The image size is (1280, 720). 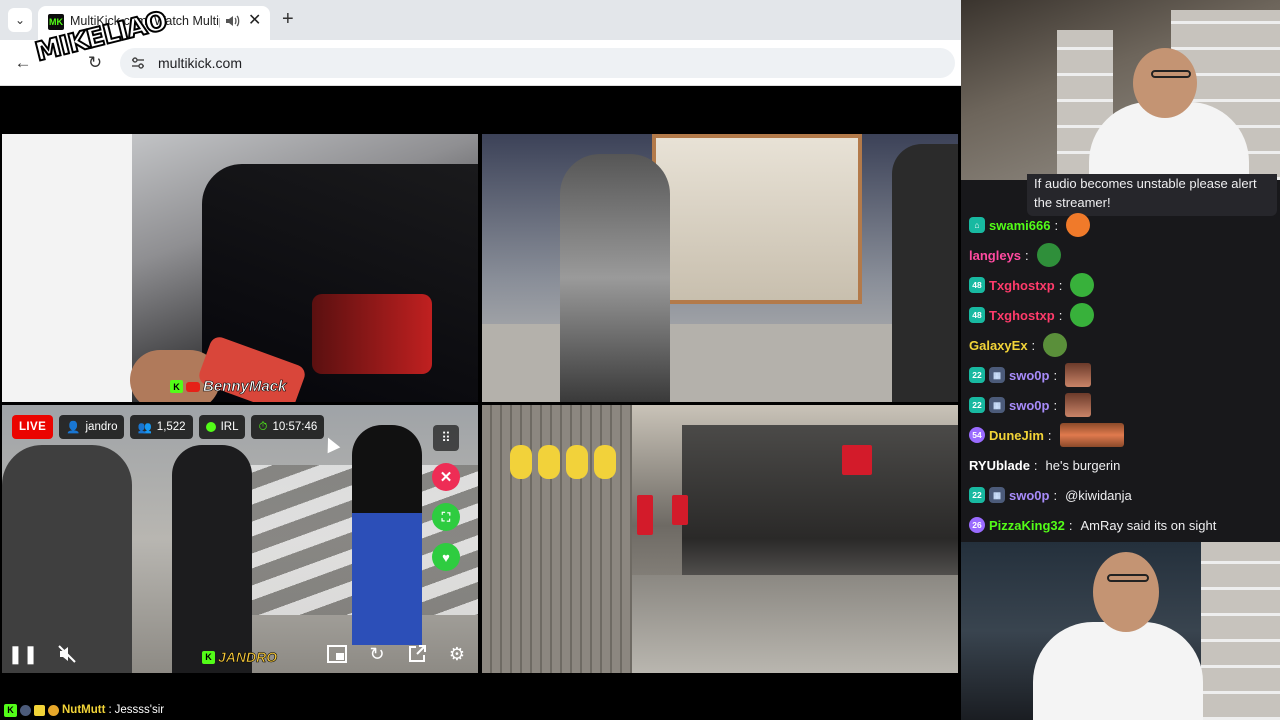 I want to click on settings-gear-icon: ⚙, so click(x=457, y=654).